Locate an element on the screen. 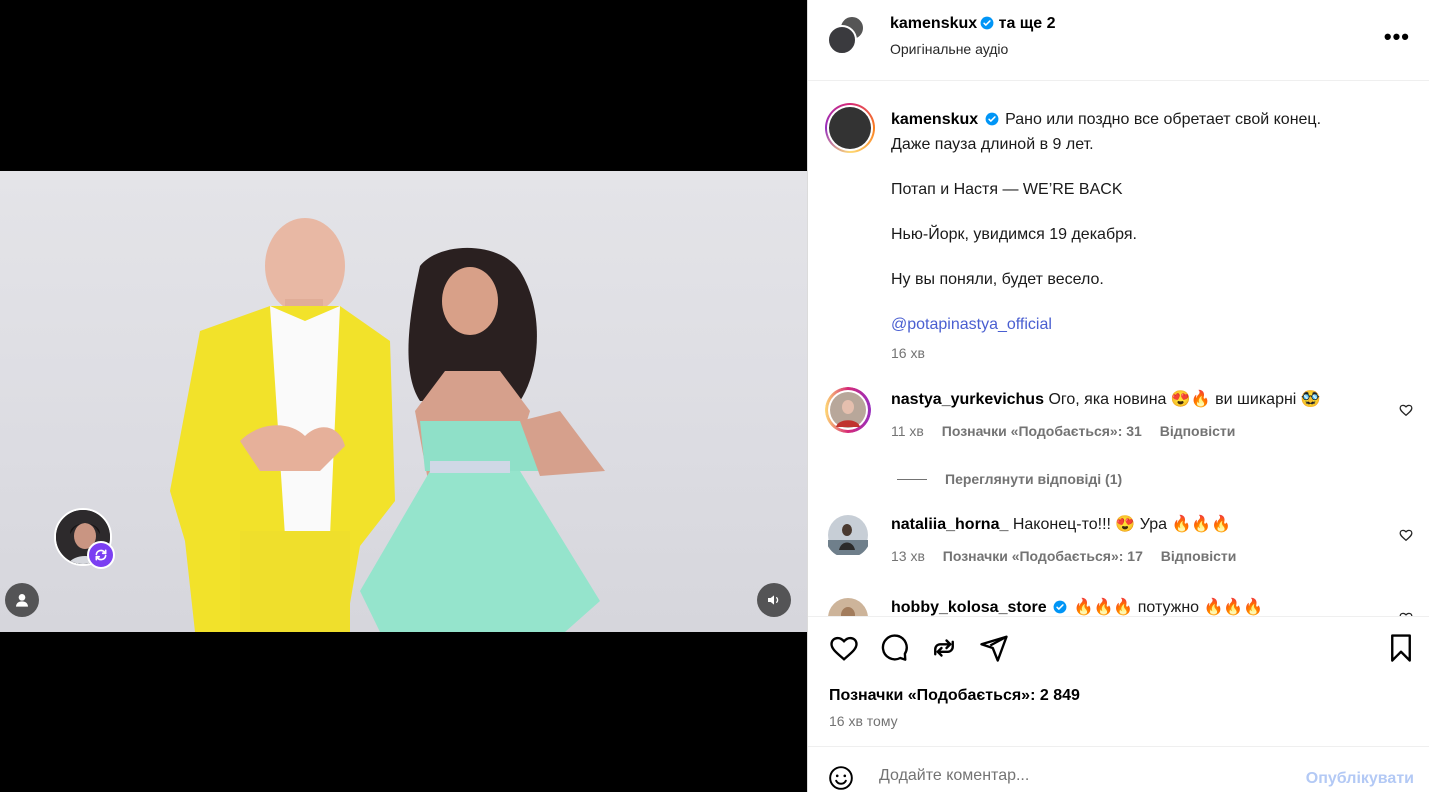 This screenshot has width=1429, height=792. post-time: 16 хв тому is located at coordinates (863, 721).